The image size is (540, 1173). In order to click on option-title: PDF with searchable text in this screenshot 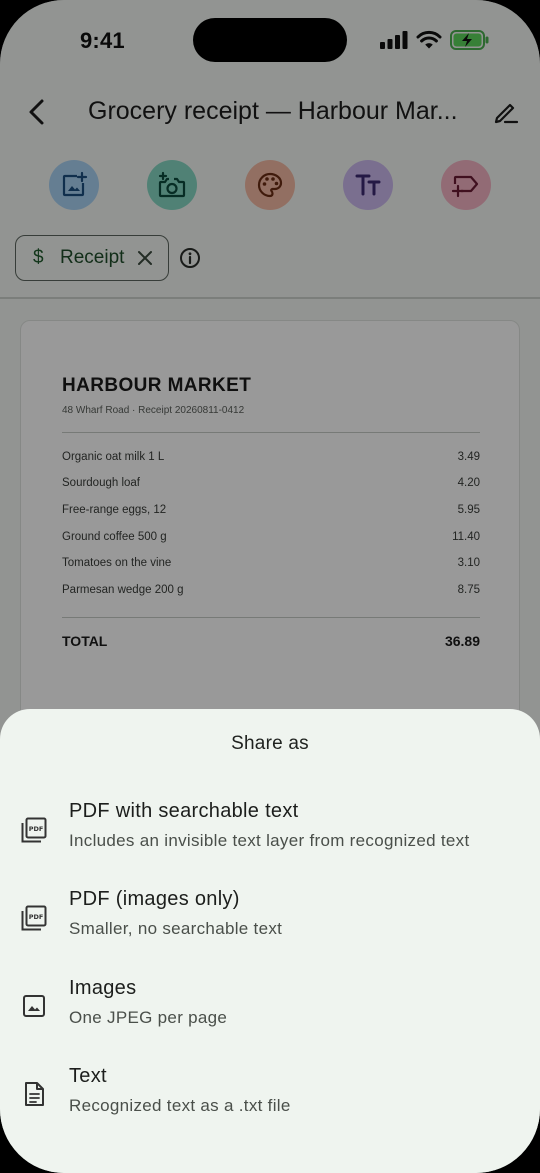, I will do `click(184, 811)`.